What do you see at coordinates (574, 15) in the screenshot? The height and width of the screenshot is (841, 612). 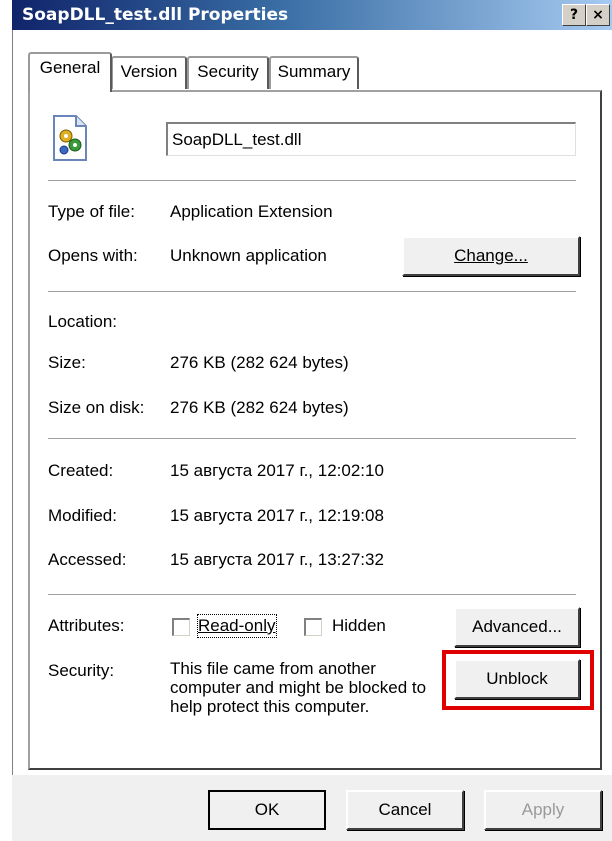 I see `help-button: ?` at bounding box center [574, 15].